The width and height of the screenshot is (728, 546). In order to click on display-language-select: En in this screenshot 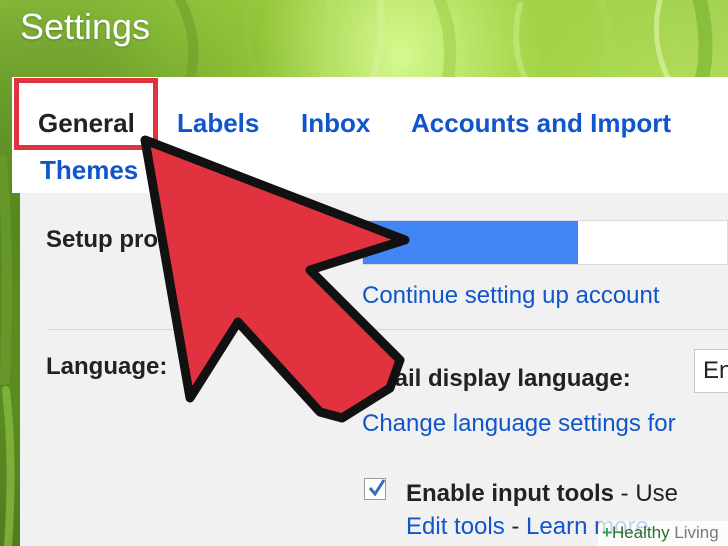, I will do `click(711, 371)`.